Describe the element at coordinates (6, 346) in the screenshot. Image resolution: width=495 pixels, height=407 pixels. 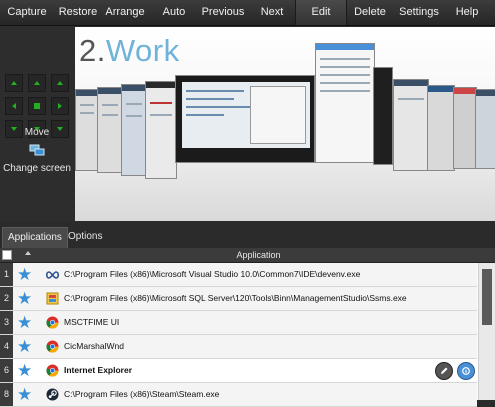
I see `row-number: 4` at that location.